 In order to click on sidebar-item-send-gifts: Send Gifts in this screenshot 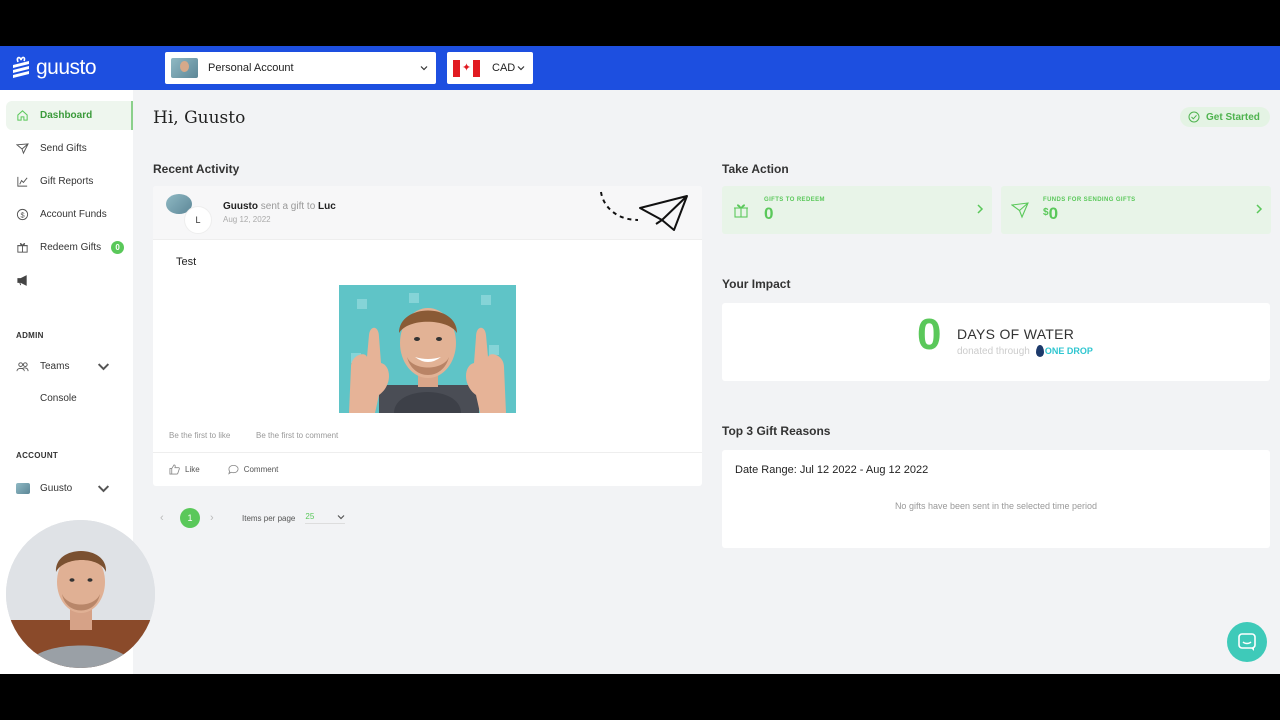, I will do `click(69, 148)`.